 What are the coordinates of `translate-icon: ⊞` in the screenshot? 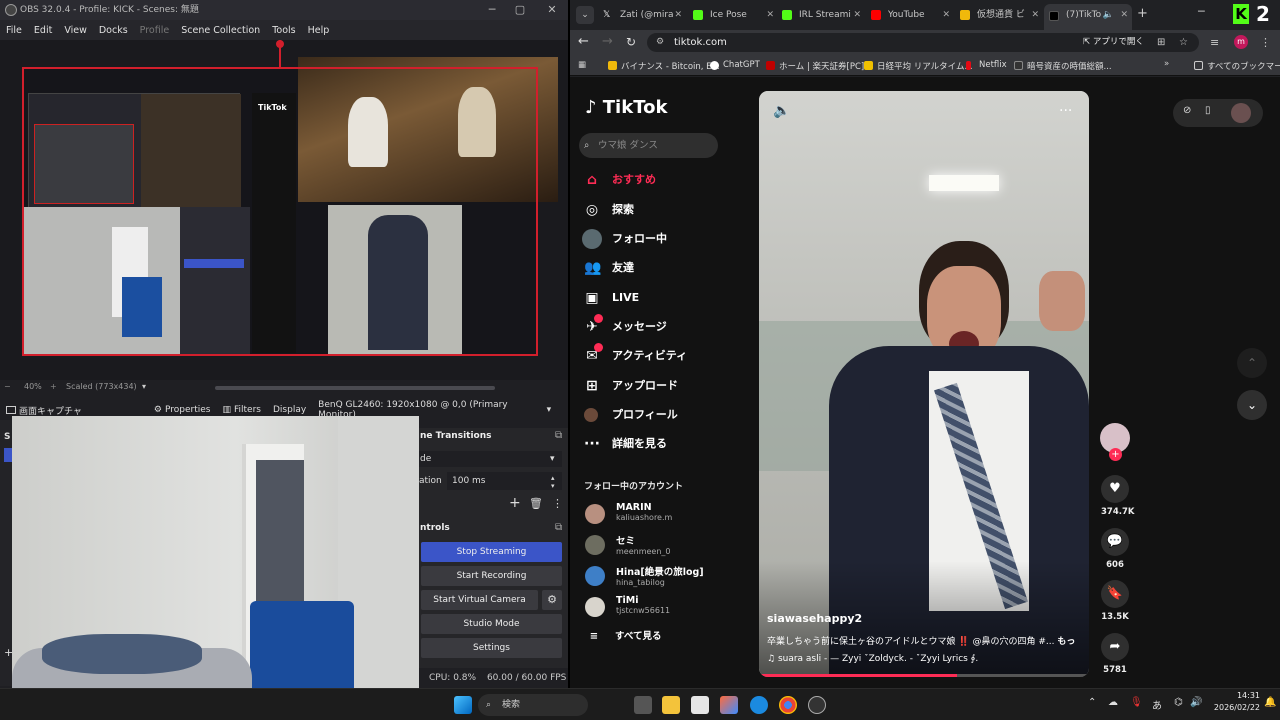 It's located at (1161, 42).